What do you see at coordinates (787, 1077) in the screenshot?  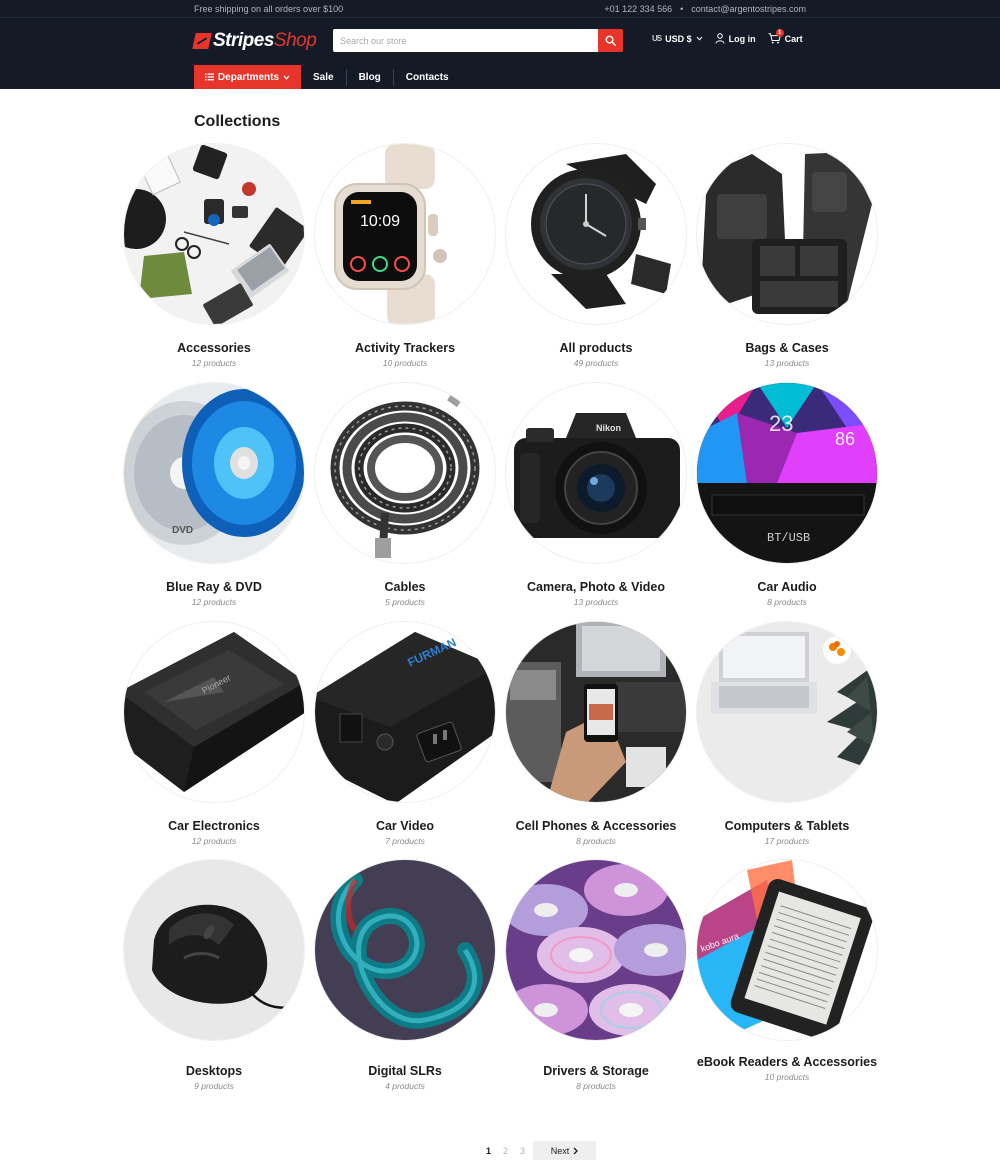 I see `collection-count: 10 products` at bounding box center [787, 1077].